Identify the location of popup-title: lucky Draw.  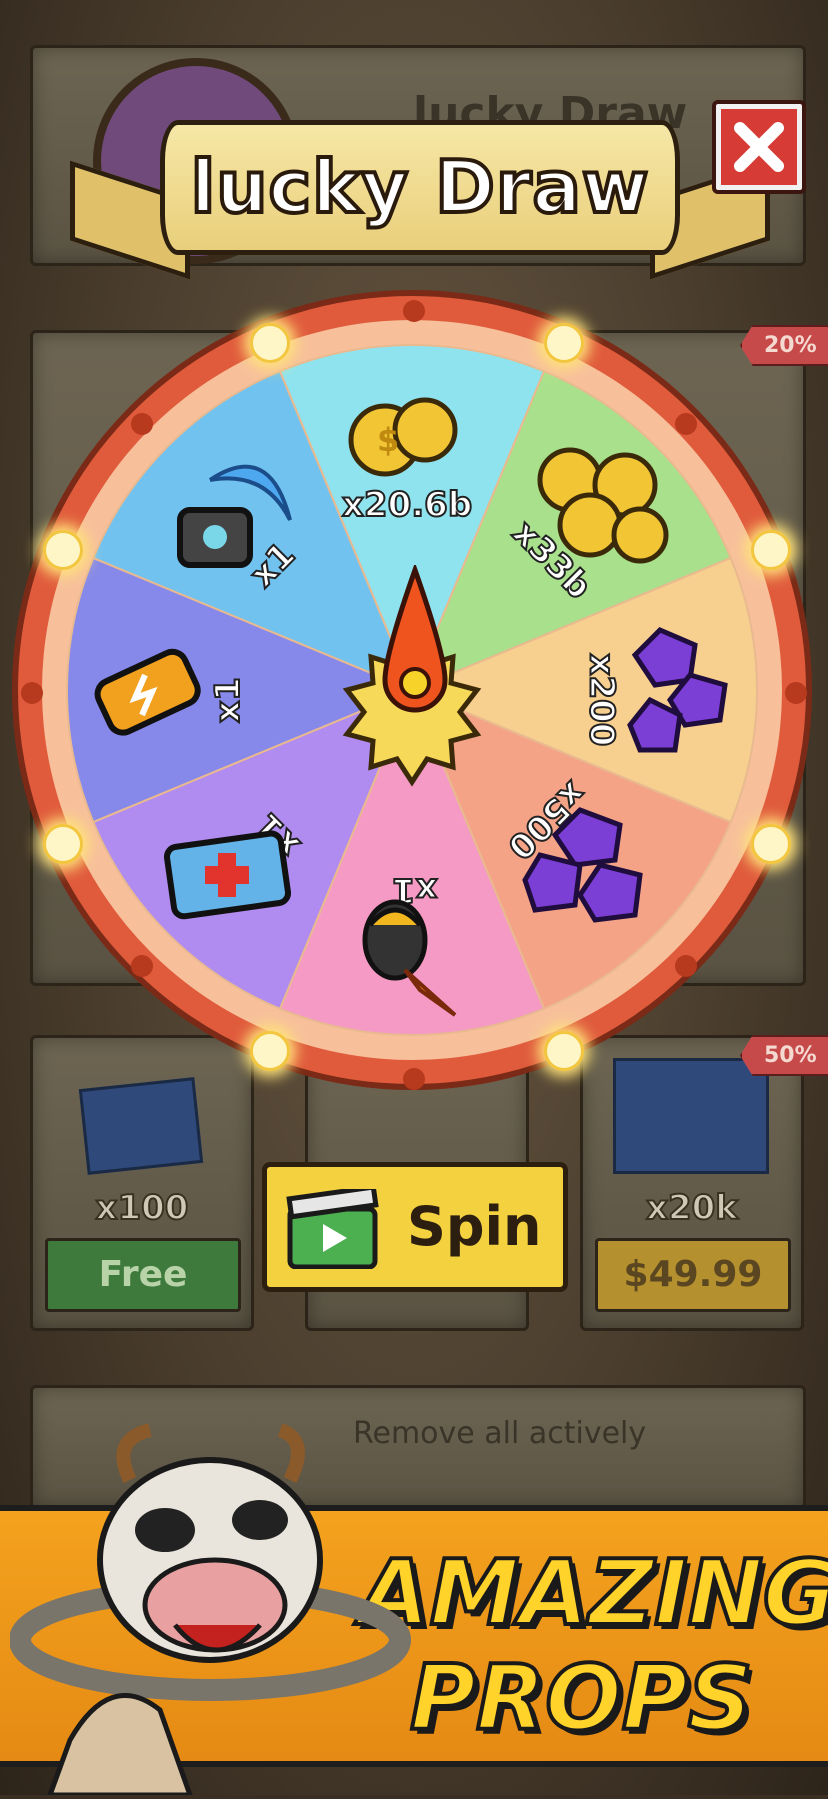
(420, 187).